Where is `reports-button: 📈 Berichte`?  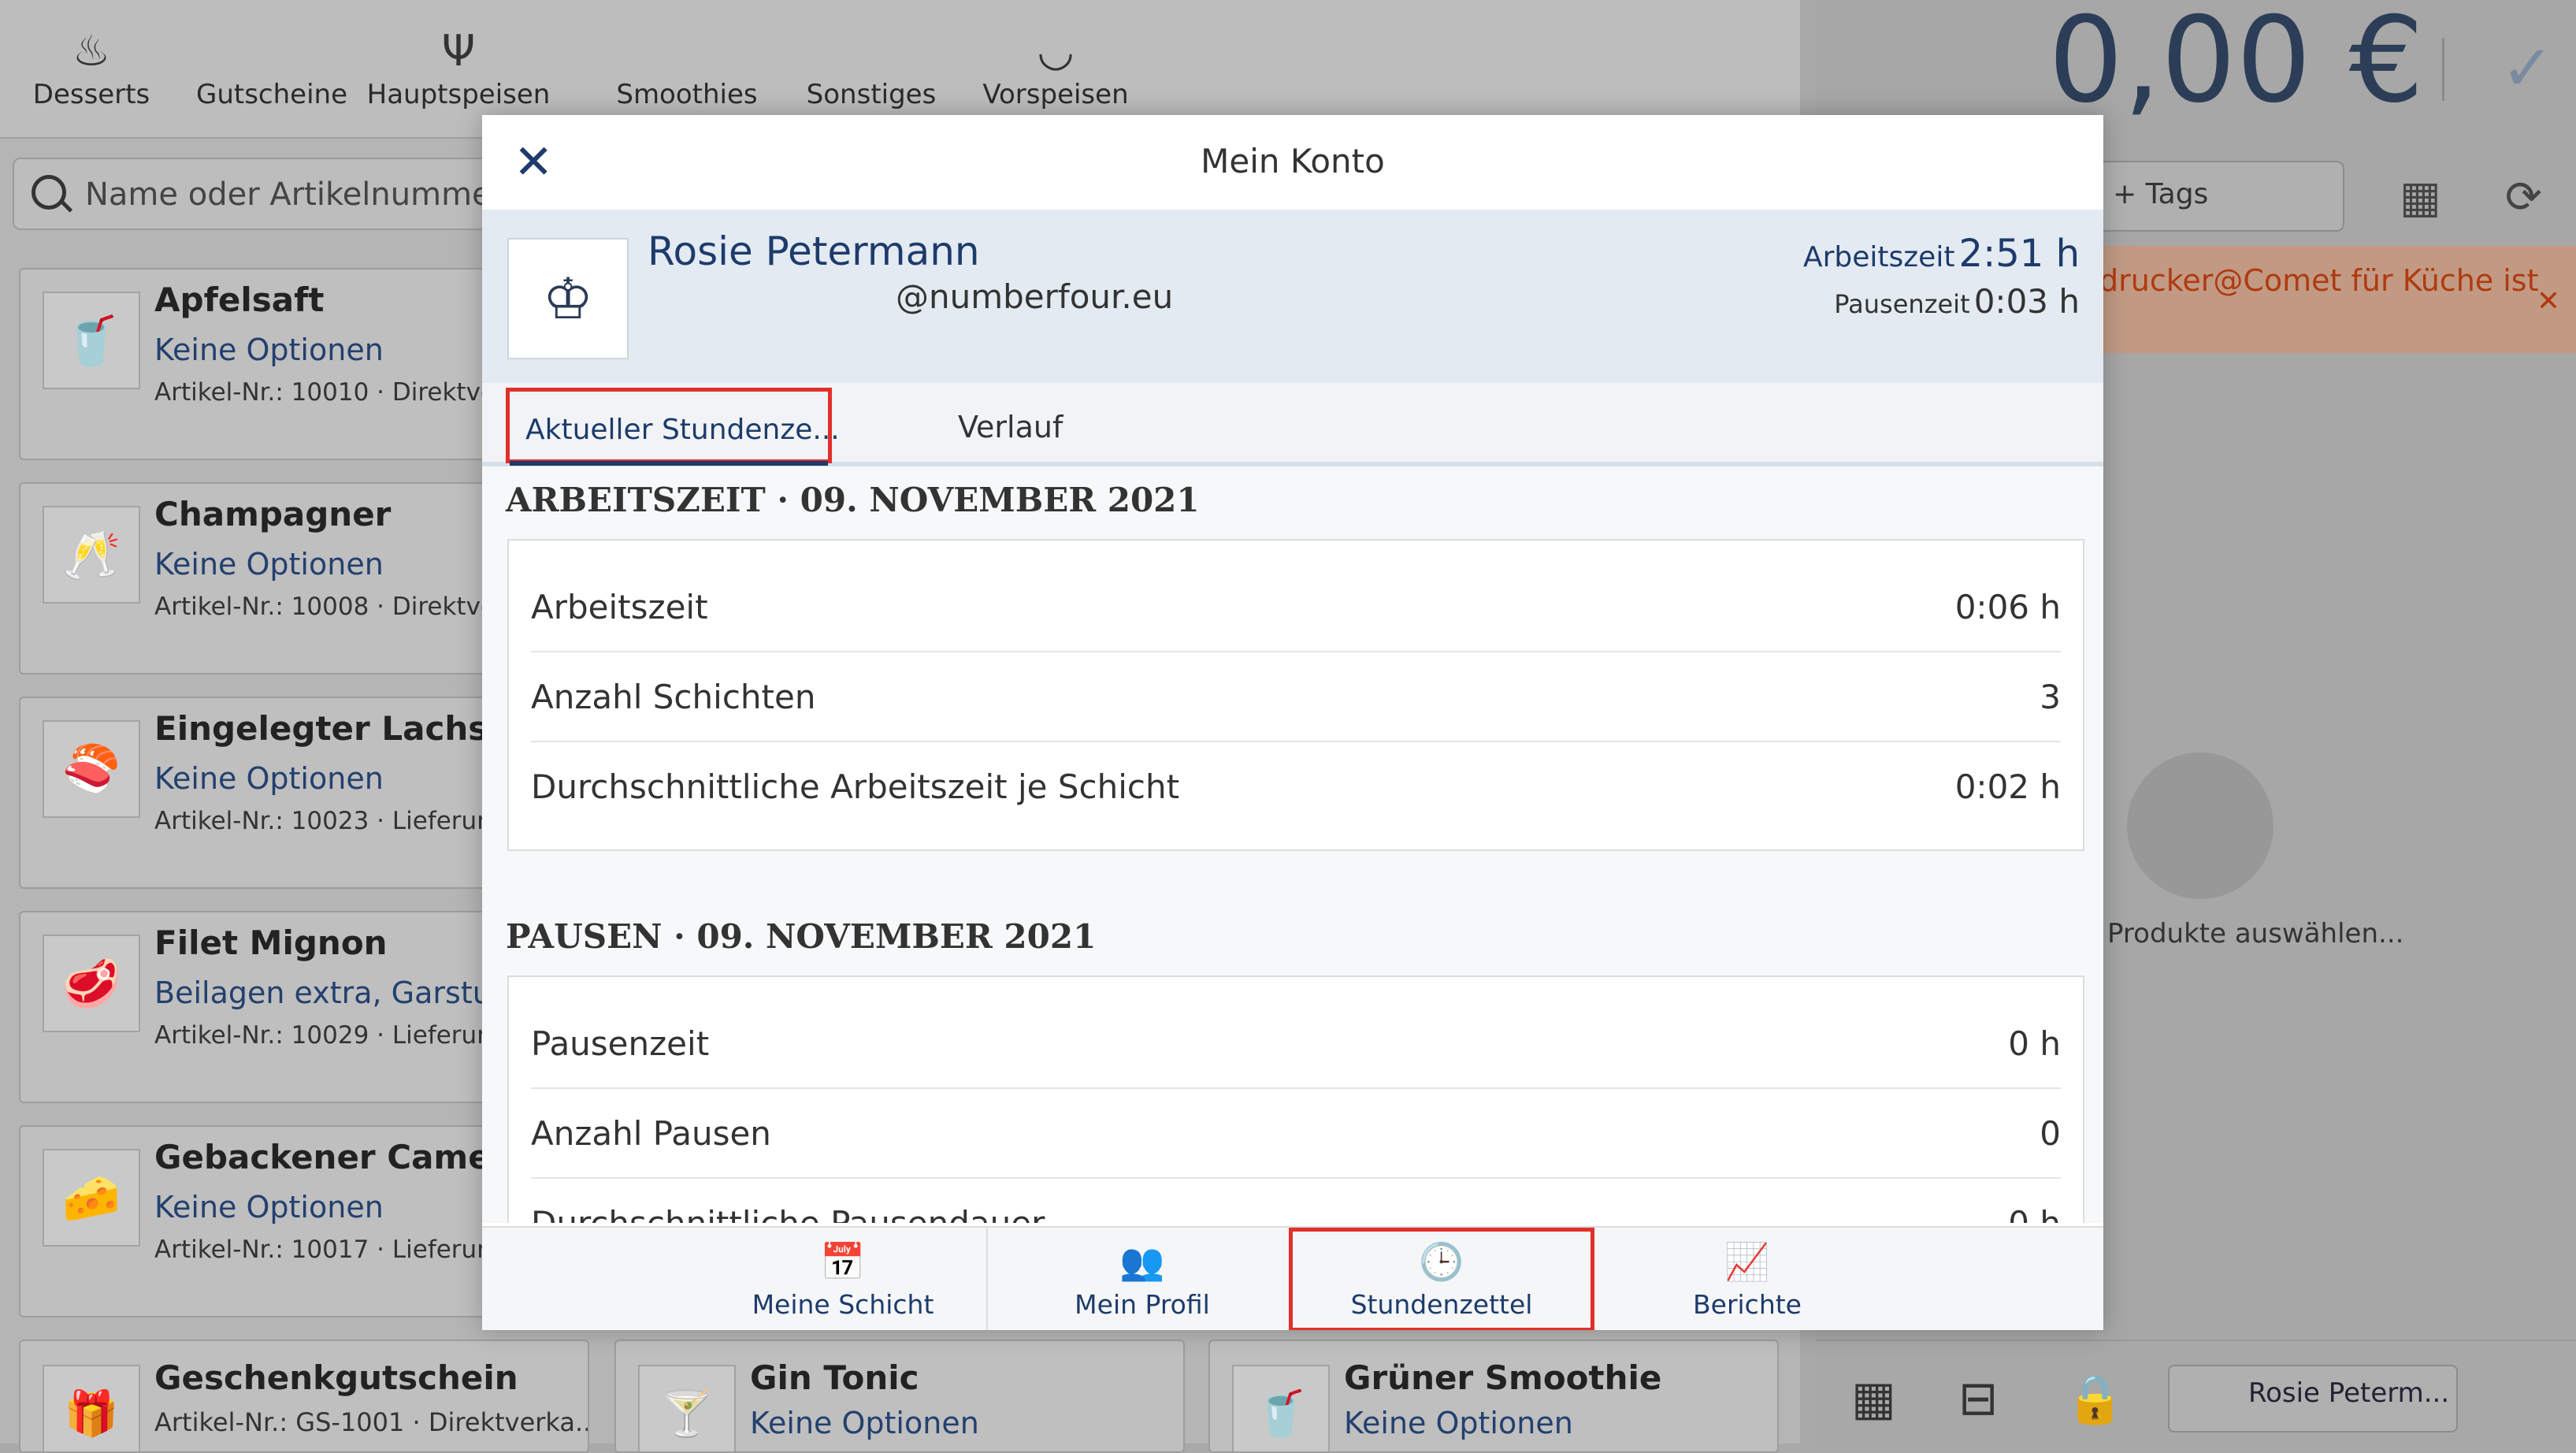 reports-button: 📈 Berichte is located at coordinates (1747, 1279).